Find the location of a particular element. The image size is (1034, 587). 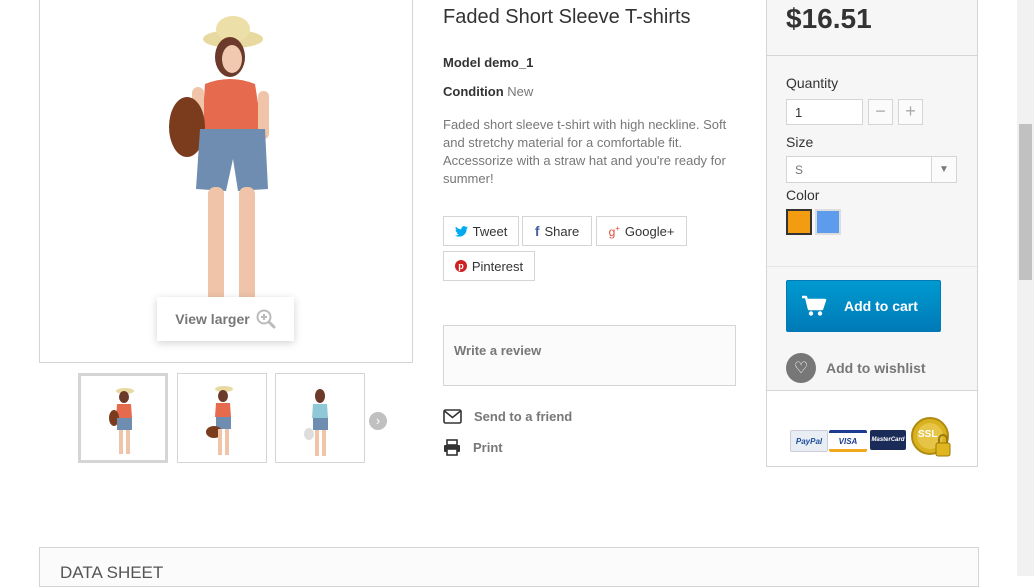

data-sheet-section: DATA SHEET is located at coordinates (509, 567).